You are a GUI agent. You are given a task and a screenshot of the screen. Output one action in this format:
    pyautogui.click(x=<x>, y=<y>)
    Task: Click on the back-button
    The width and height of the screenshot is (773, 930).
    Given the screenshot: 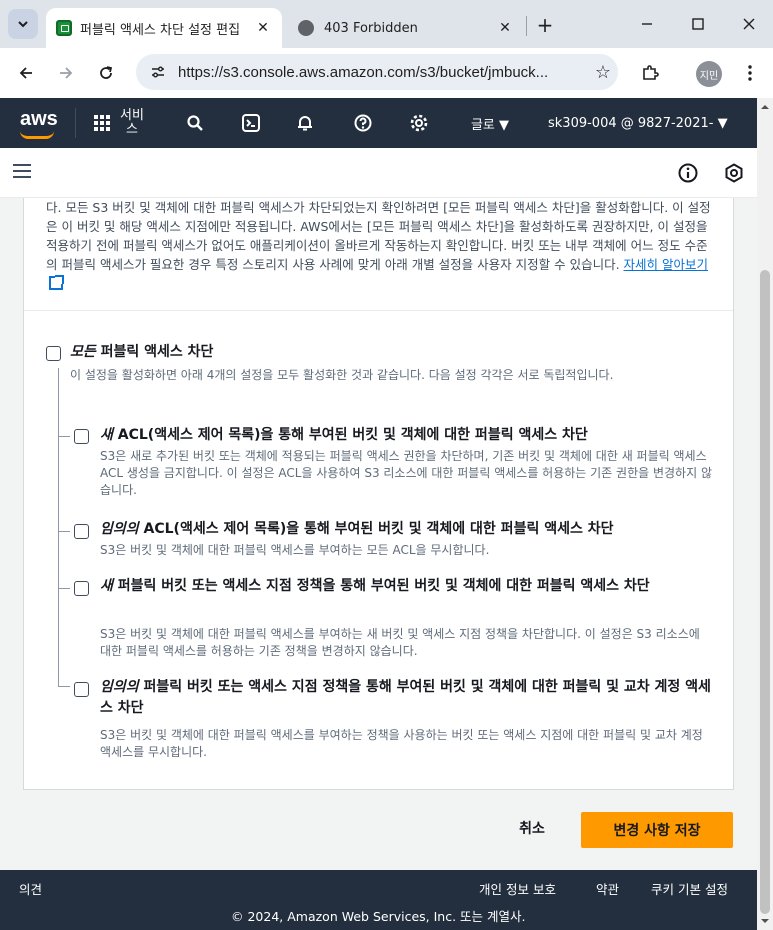 What is the action you would take?
    pyautogui.click(x=26, y=73)
    